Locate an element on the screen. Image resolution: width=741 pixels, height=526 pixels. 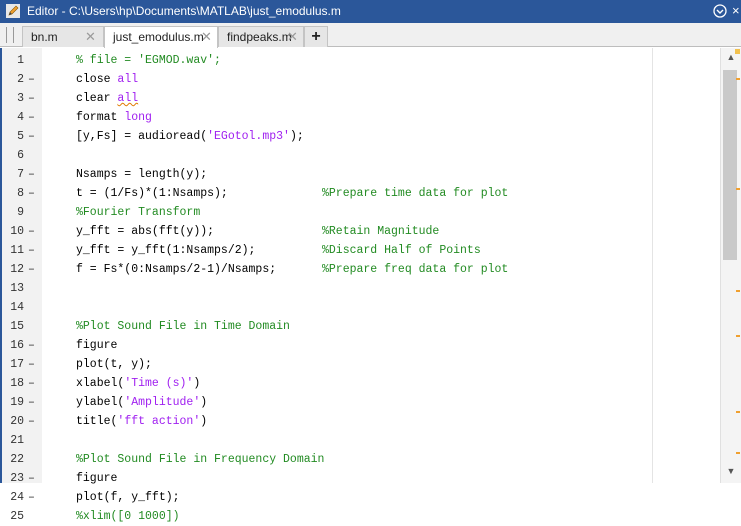
scroll-down-icon: ▼ is located at coordinates (731, 471).